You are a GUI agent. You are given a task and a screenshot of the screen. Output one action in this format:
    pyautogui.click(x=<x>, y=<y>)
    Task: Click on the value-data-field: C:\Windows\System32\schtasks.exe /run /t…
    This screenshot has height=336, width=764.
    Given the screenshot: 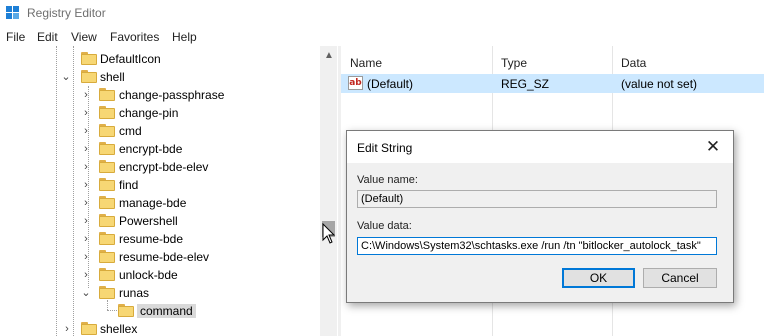 What is the action you would take?
    pyautogui.click(x=537, y=246)
    